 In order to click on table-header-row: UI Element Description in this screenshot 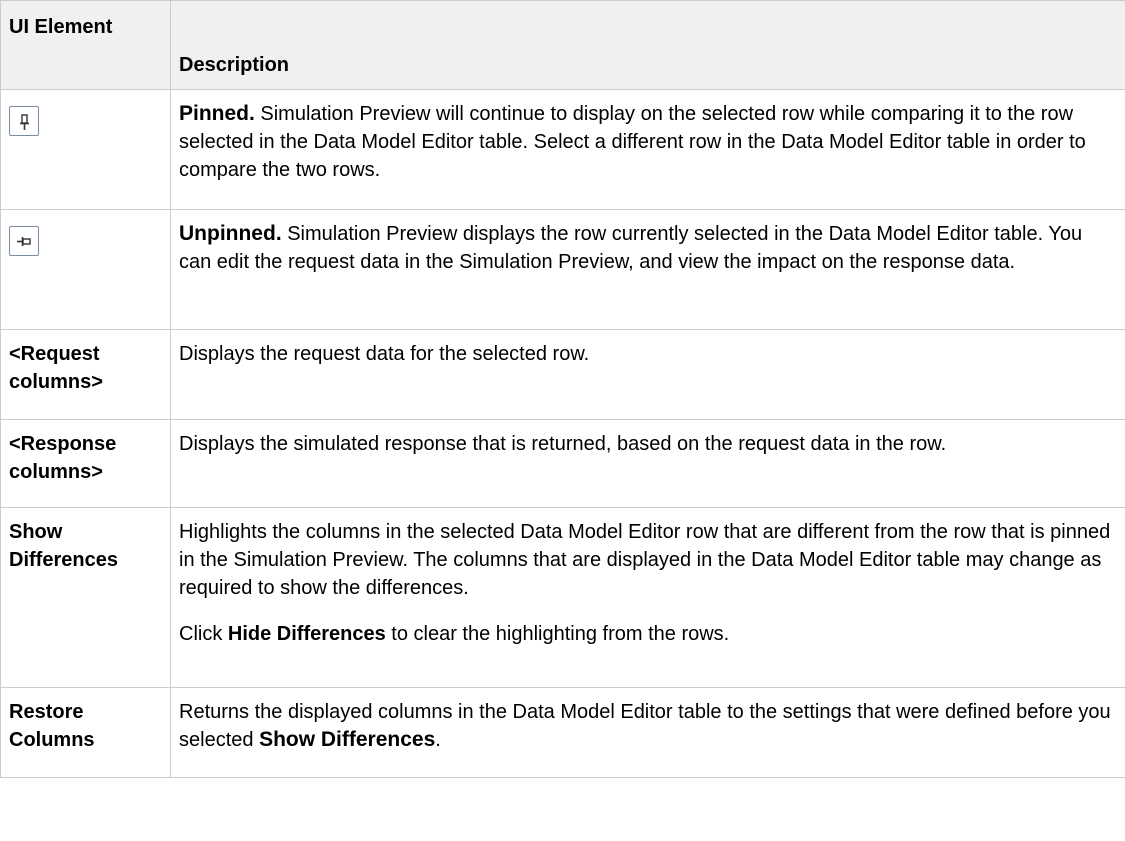, I will do `click(562, 45)`.